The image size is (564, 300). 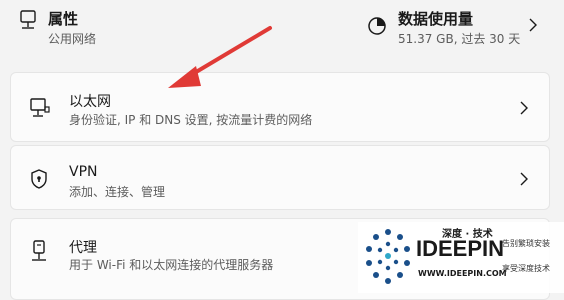 I want to click on properties-subtitle: 公用网络, so click(x=72, y=39).